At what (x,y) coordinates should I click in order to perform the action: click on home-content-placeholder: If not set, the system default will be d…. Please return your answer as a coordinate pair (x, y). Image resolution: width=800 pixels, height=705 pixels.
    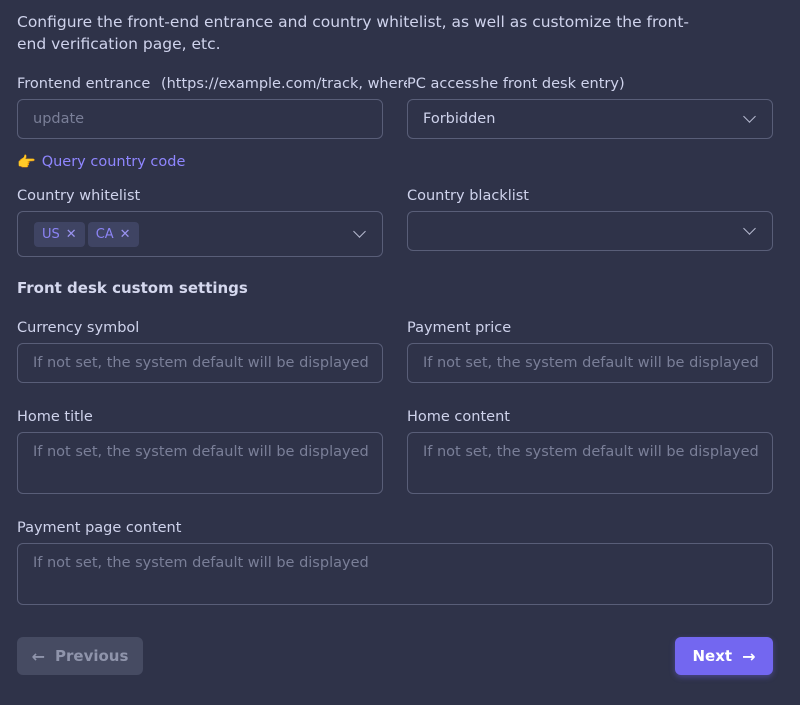
    Looking at the image, I should click on (591, 452).